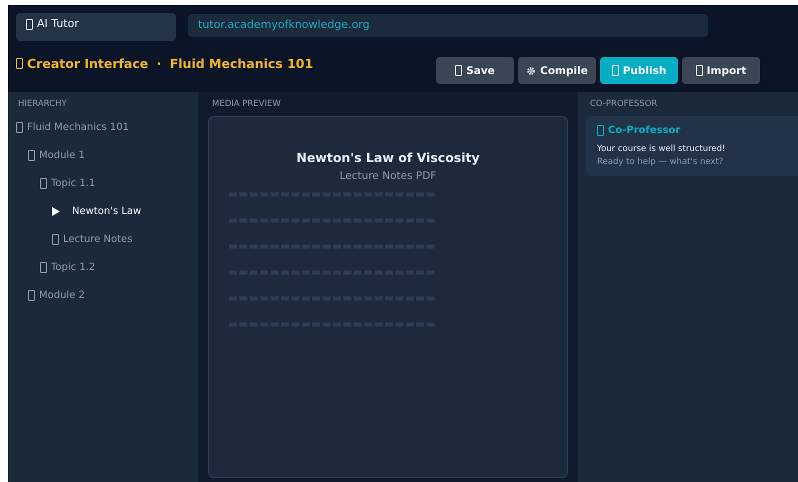  I want to click on panel-heading: HIERARCHY, so click(42, 105).